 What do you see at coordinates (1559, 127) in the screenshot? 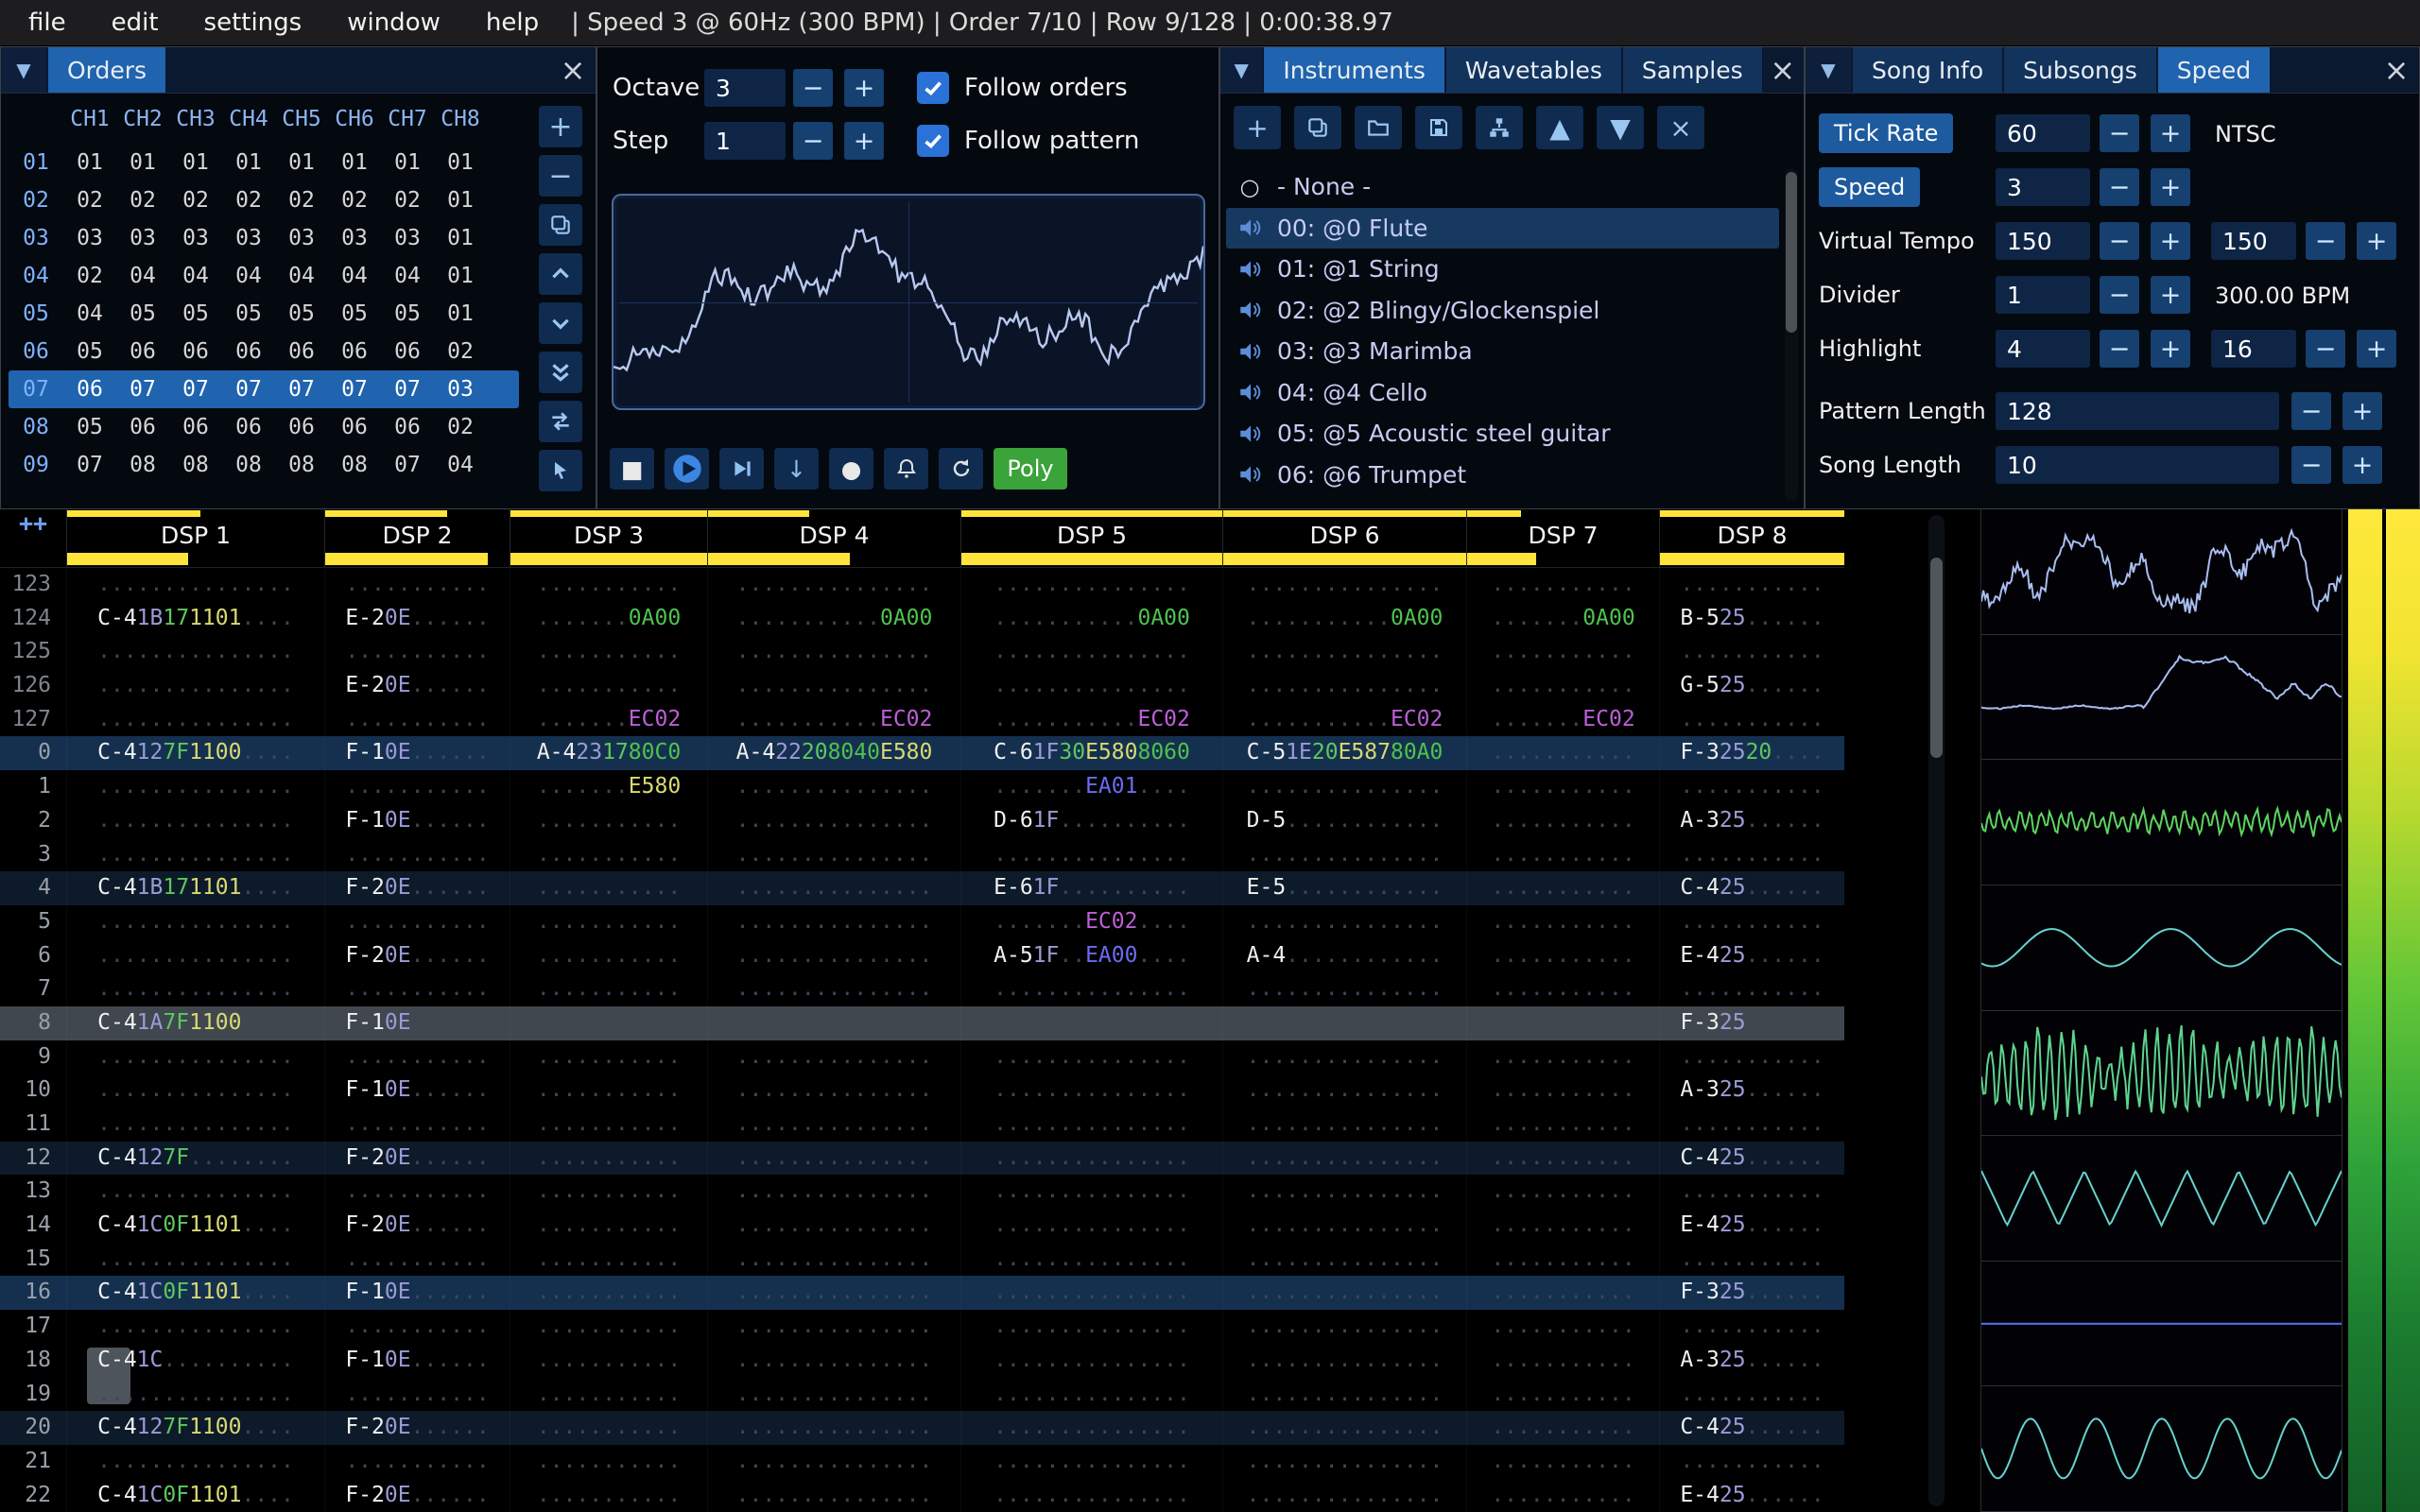
I see `move-instrument-up-button: ▲` at bounding box center [1559, 127].